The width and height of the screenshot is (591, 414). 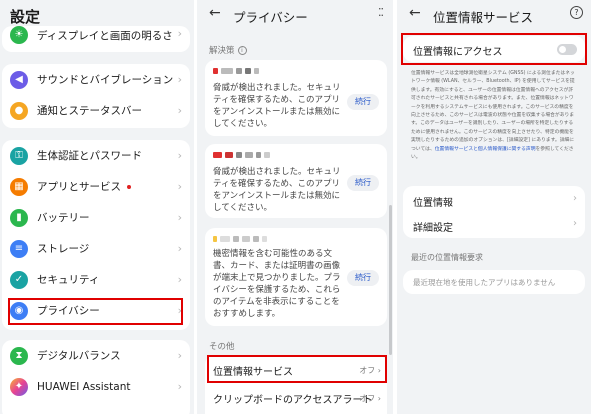 I want to click on settings-item-huawei-assistant: ✦ HUAWEI Assistant ›, so click(x=96, y=386).